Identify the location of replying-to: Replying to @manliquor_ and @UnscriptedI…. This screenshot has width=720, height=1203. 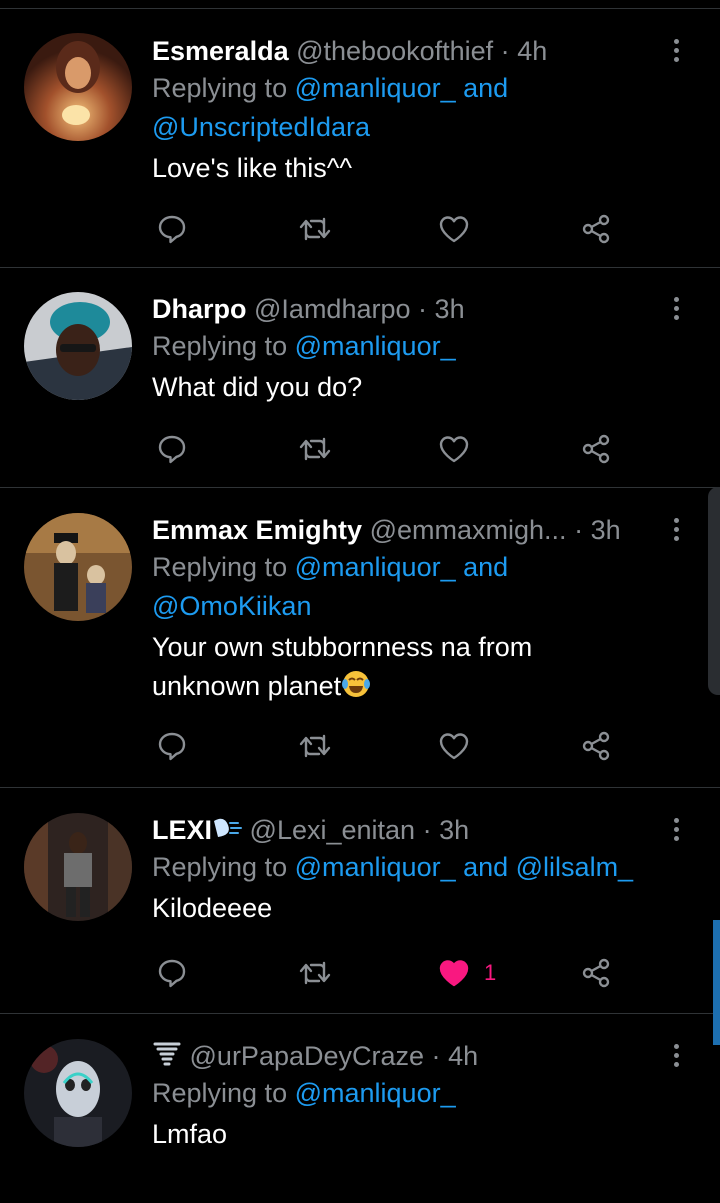
(412, 108).